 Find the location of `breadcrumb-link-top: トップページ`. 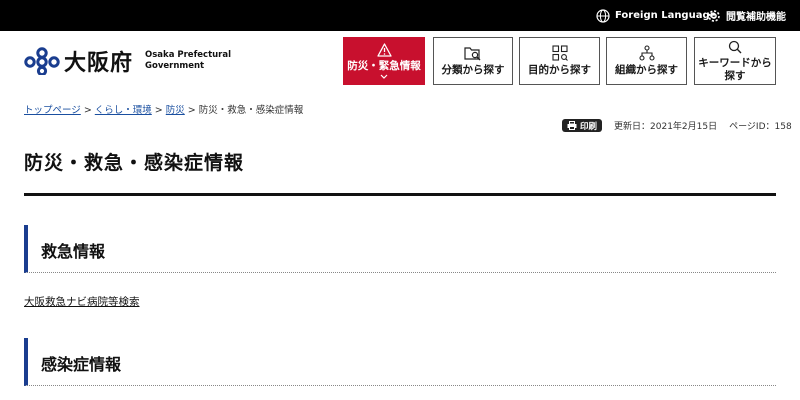

breadcrumb-link-top: トップページ is located at coordinates (52, 110).